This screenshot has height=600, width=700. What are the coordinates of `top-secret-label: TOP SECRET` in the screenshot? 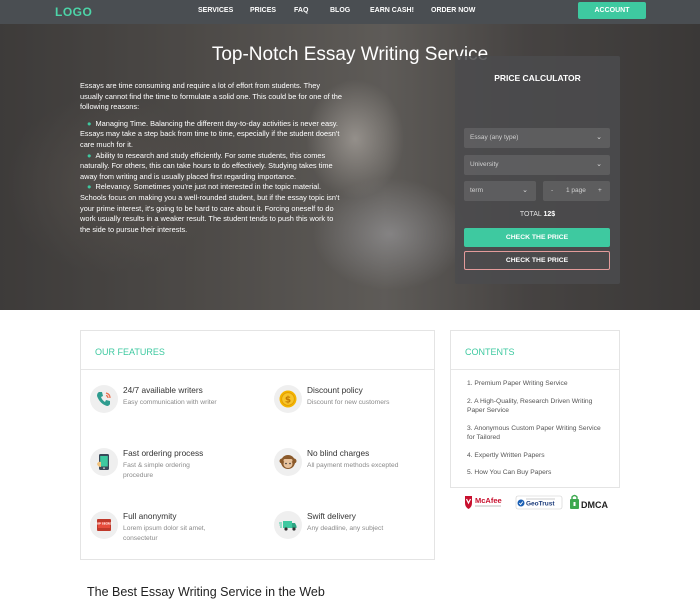 It's located at (104, 524).